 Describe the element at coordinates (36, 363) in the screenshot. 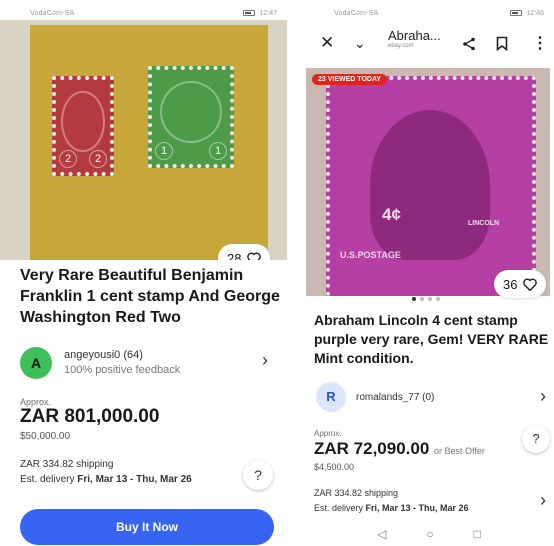

I see `seller-avatar: A` at that location.